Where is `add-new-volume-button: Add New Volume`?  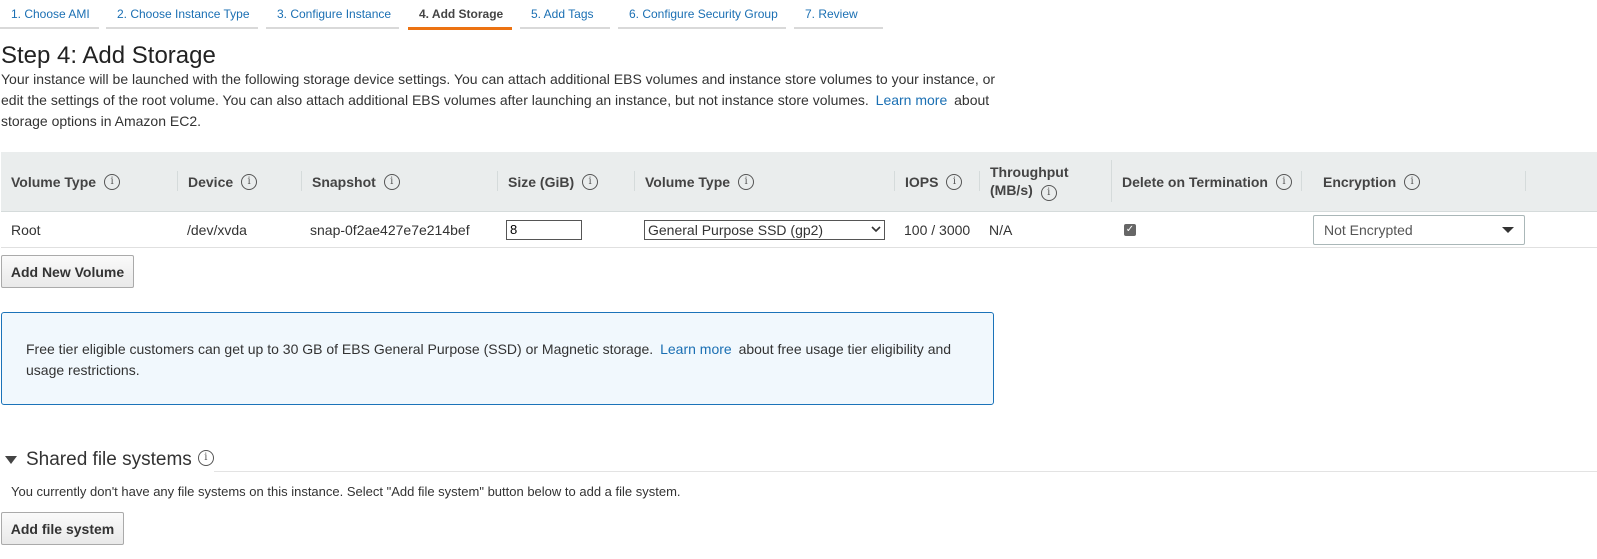 add-new-volume-button: Add New Volume is located at coordinates (67, 271).